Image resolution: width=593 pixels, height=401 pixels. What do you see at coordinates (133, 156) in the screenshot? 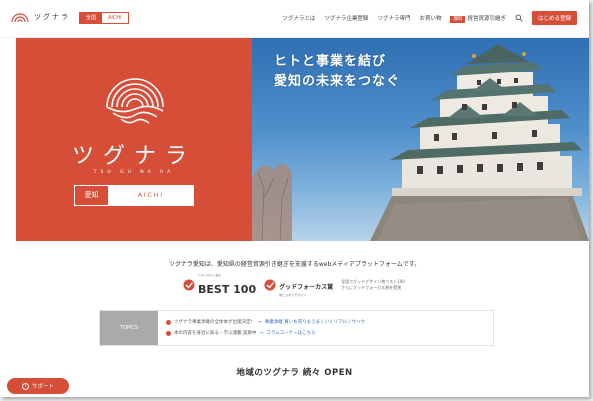
I see `brand-katakana: ツグナラ` at bounding box center [133, 156].